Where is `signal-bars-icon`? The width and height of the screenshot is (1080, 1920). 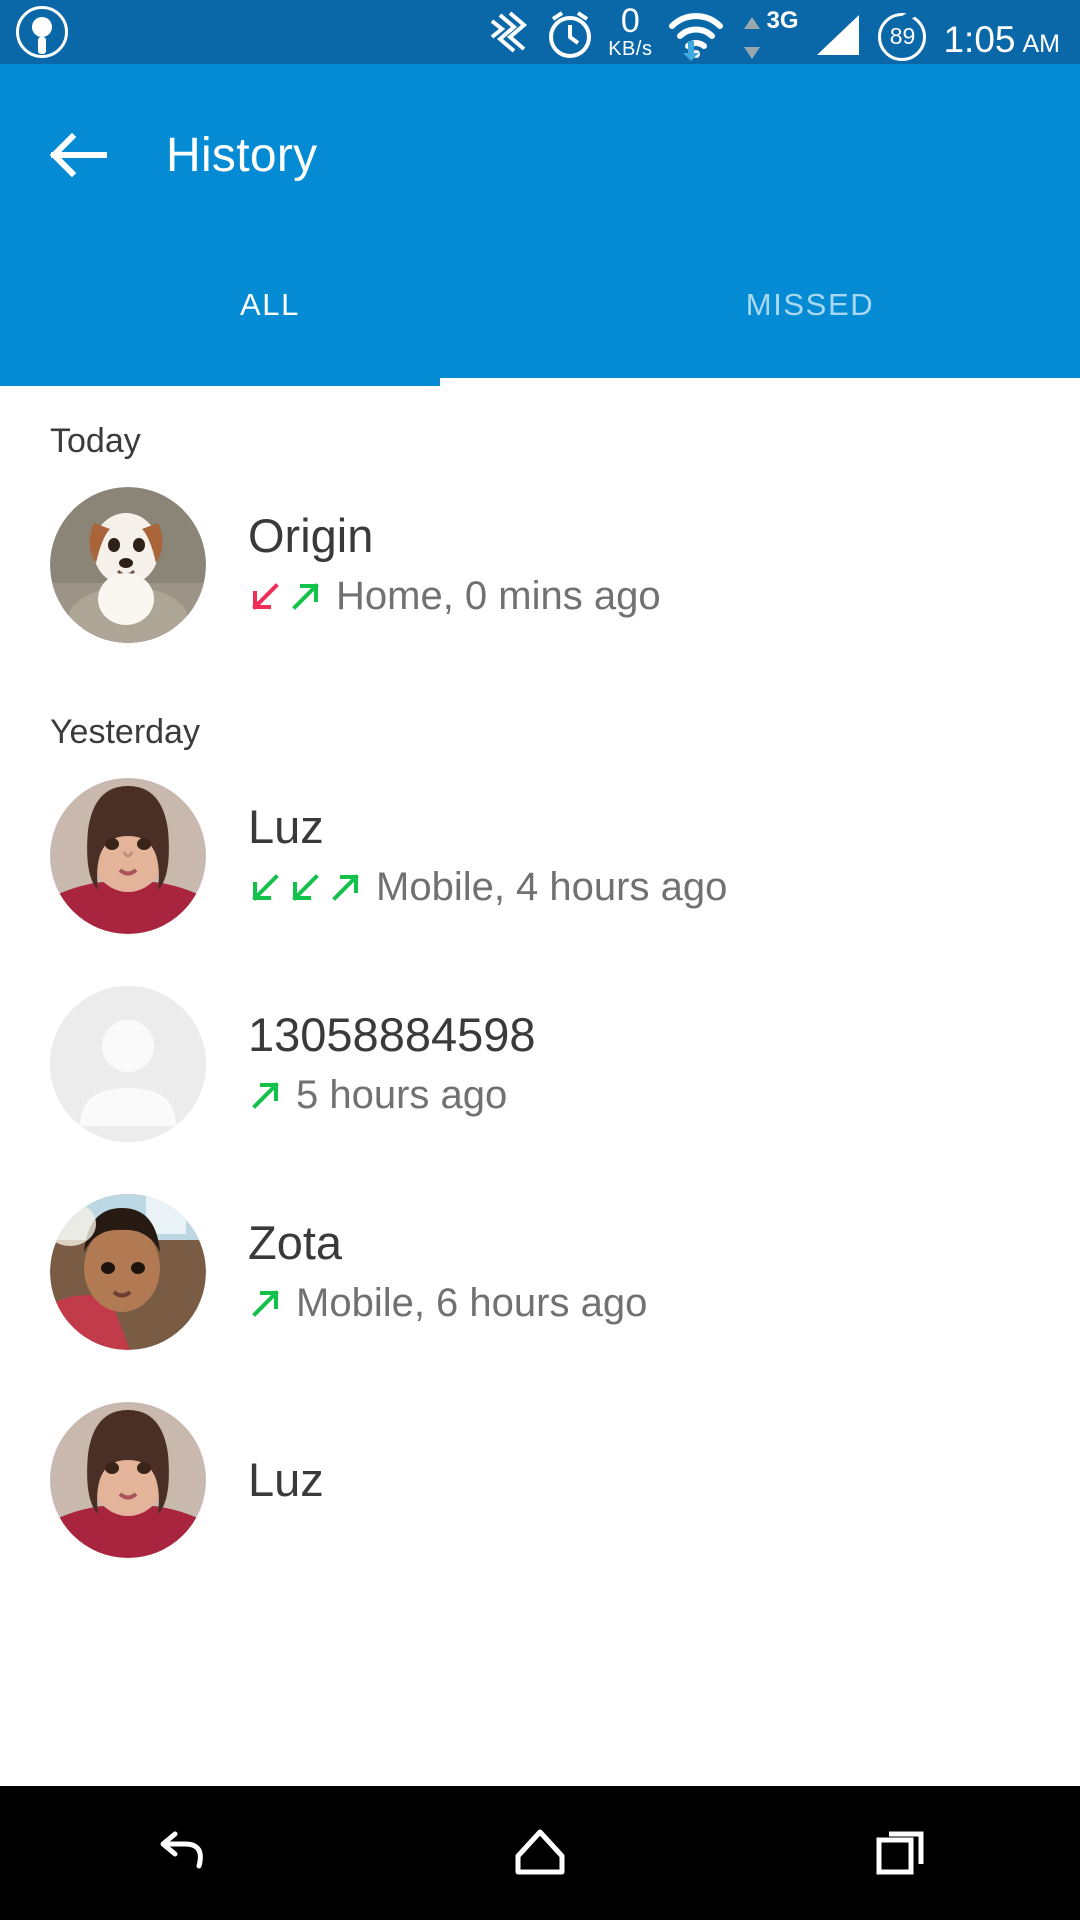
signal-bars-icon is located at coordinates (838, 35).